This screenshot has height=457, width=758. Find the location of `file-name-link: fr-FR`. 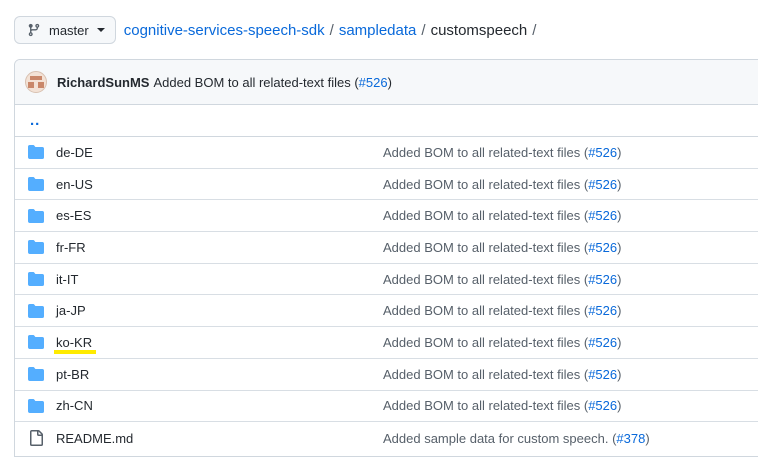

file-name-link: fr-FR is located at coordinates (219, 247).